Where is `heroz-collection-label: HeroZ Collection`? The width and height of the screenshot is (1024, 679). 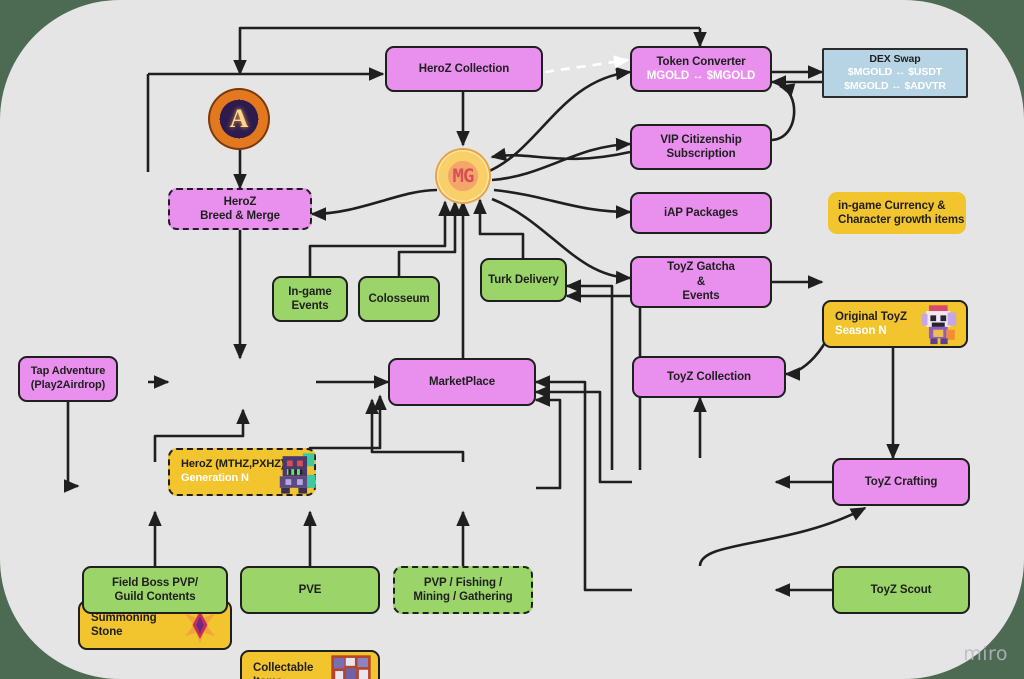 heroz-collection-label: HeroZ Collection is located at coordinates (464, 68).